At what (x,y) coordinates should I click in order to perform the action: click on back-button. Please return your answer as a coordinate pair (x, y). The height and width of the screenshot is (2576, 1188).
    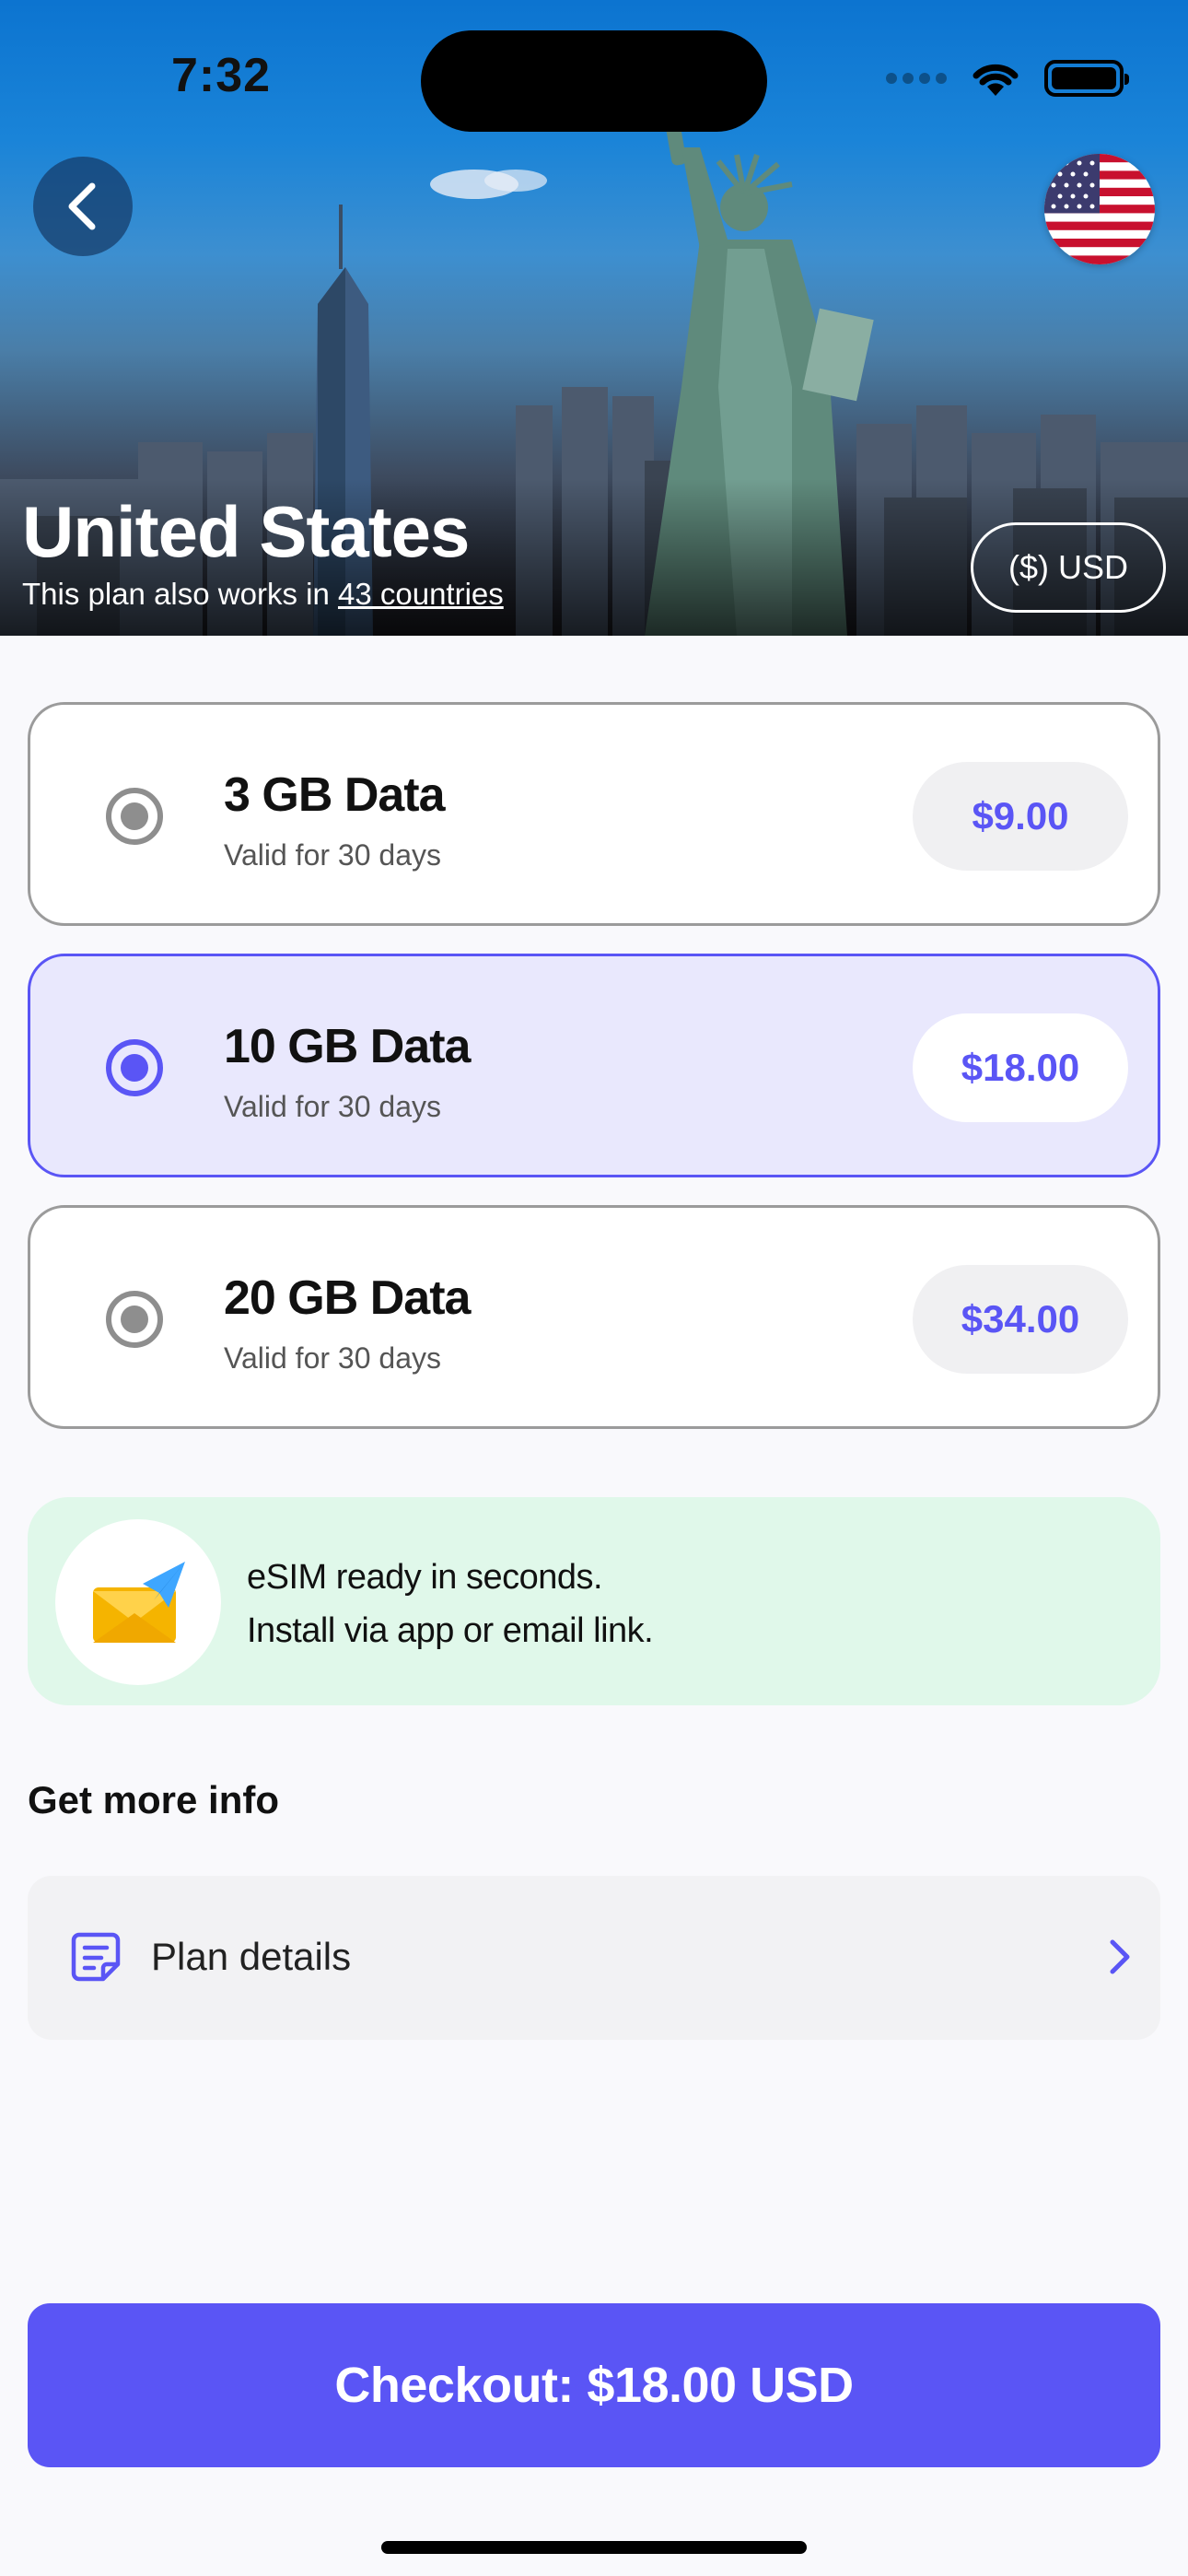
    Looking at the image, I should click on (83, 206).